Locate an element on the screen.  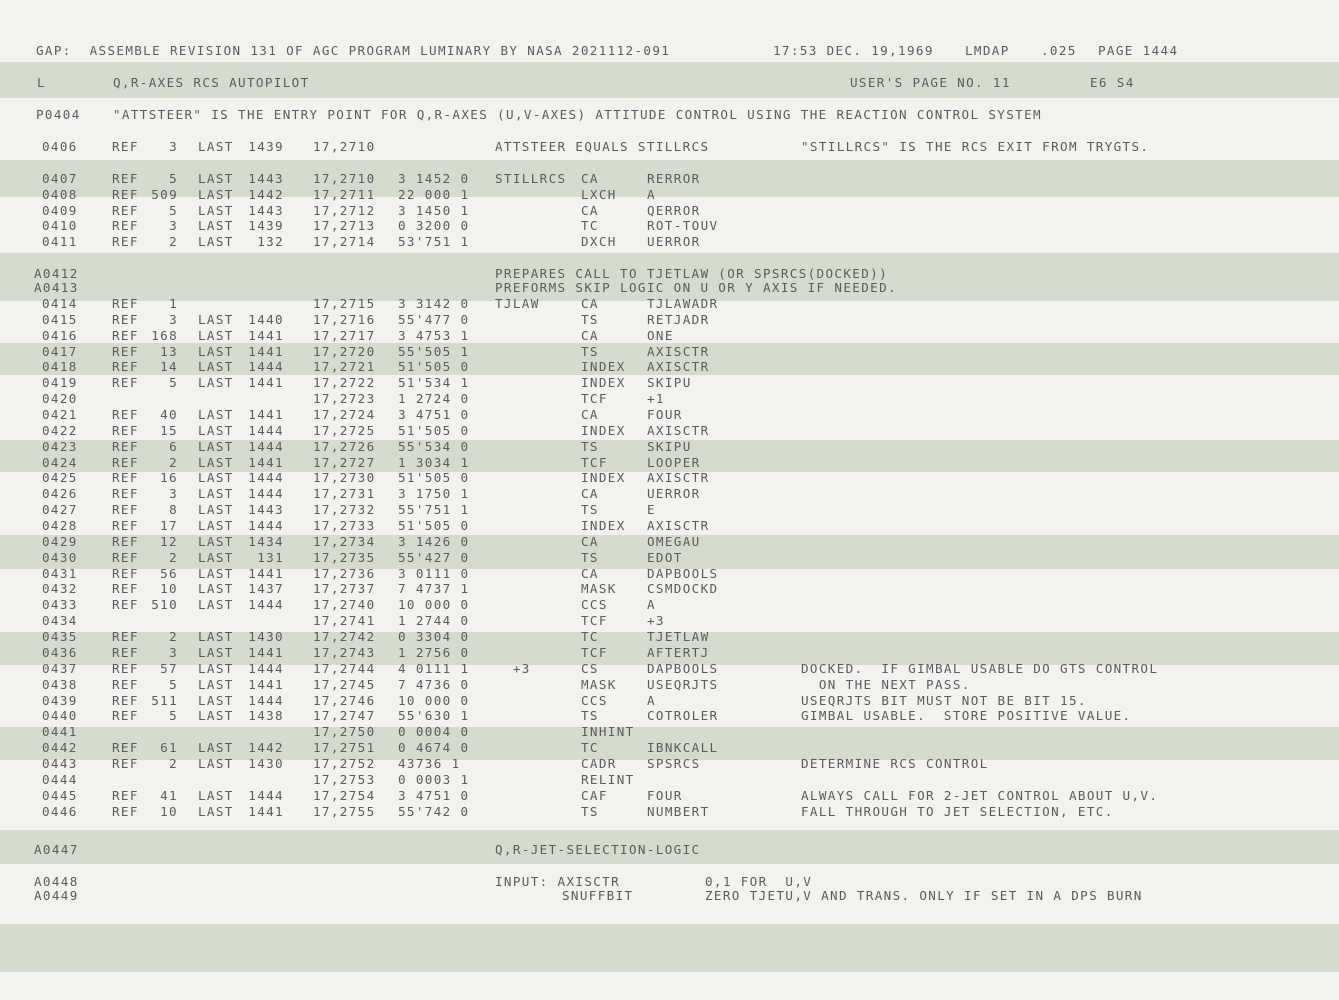
address: 17,2715 is located at coordinates (344, 303).